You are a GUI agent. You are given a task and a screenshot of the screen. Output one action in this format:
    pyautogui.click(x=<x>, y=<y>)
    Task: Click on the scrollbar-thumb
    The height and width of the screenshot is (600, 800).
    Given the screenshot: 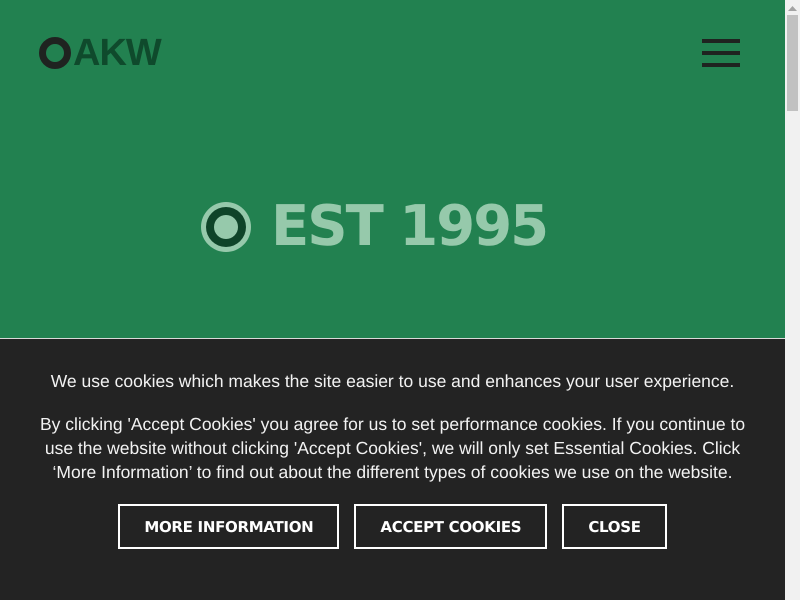 What is the action you would take?
    pyautogui.click(x=792, y=63)
    